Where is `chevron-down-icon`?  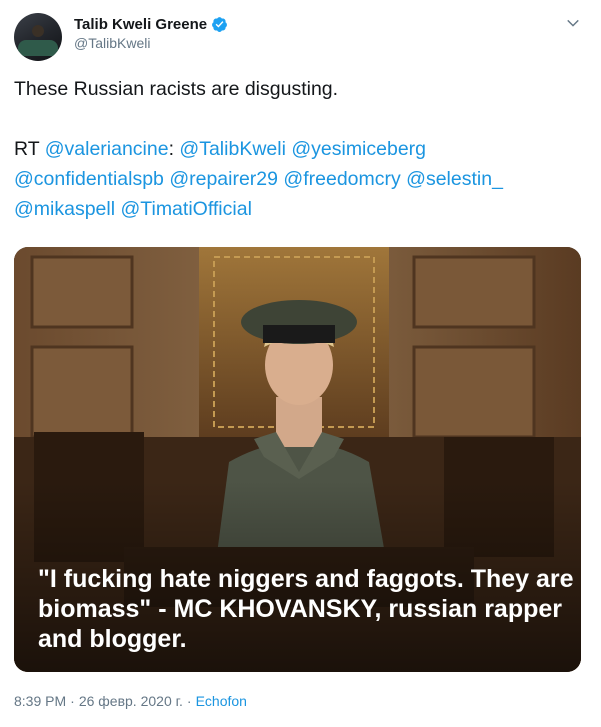 chevron-down-icon is located at coordinates (573, 23).